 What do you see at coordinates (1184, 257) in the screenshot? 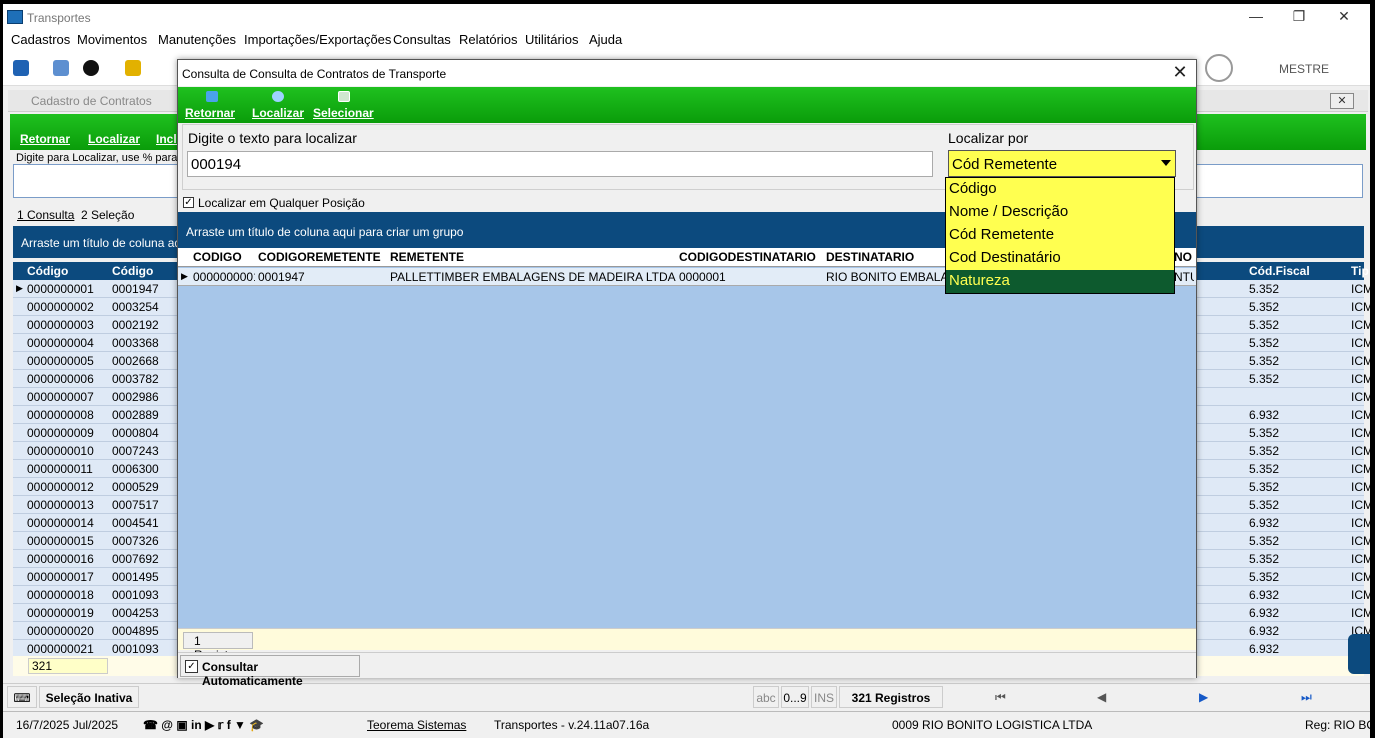
I see `col-extra: NO` at bounding box center [1184, 257].